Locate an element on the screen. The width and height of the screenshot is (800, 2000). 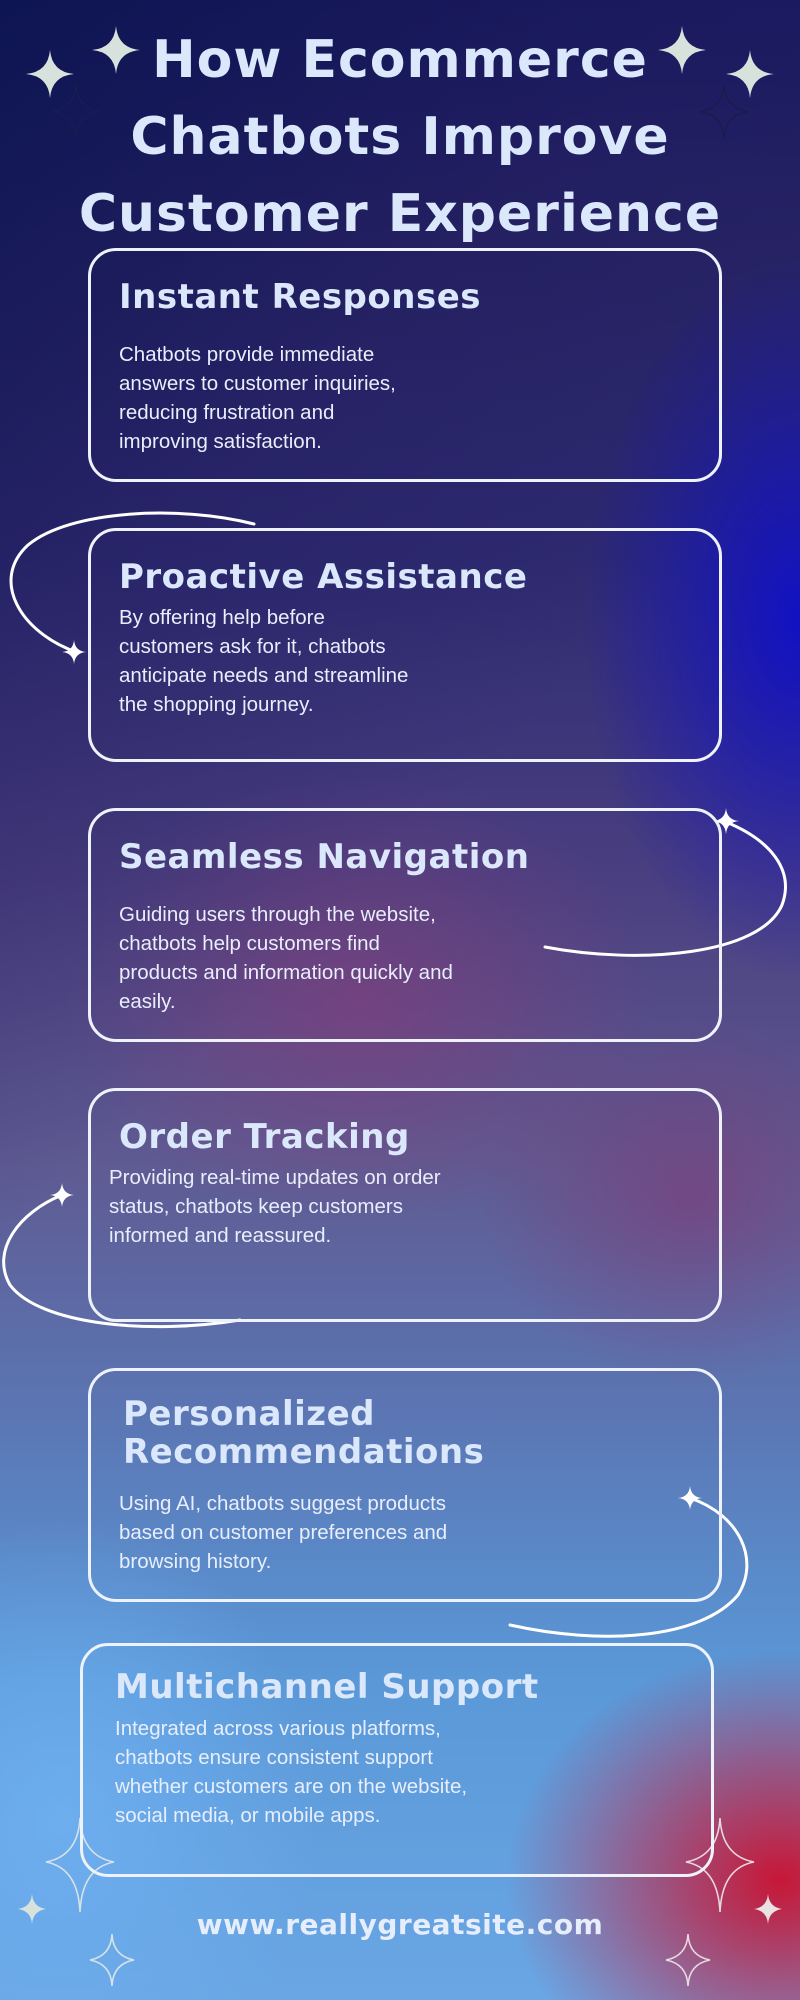
card-body-line: reducing frustration and is located at coordinates (227, 412).